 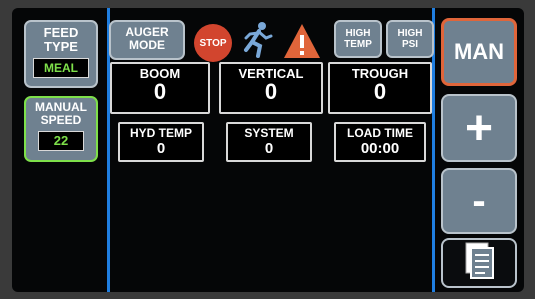 I want to click on system-label: SYSTEM, so click(x=269, y=133).